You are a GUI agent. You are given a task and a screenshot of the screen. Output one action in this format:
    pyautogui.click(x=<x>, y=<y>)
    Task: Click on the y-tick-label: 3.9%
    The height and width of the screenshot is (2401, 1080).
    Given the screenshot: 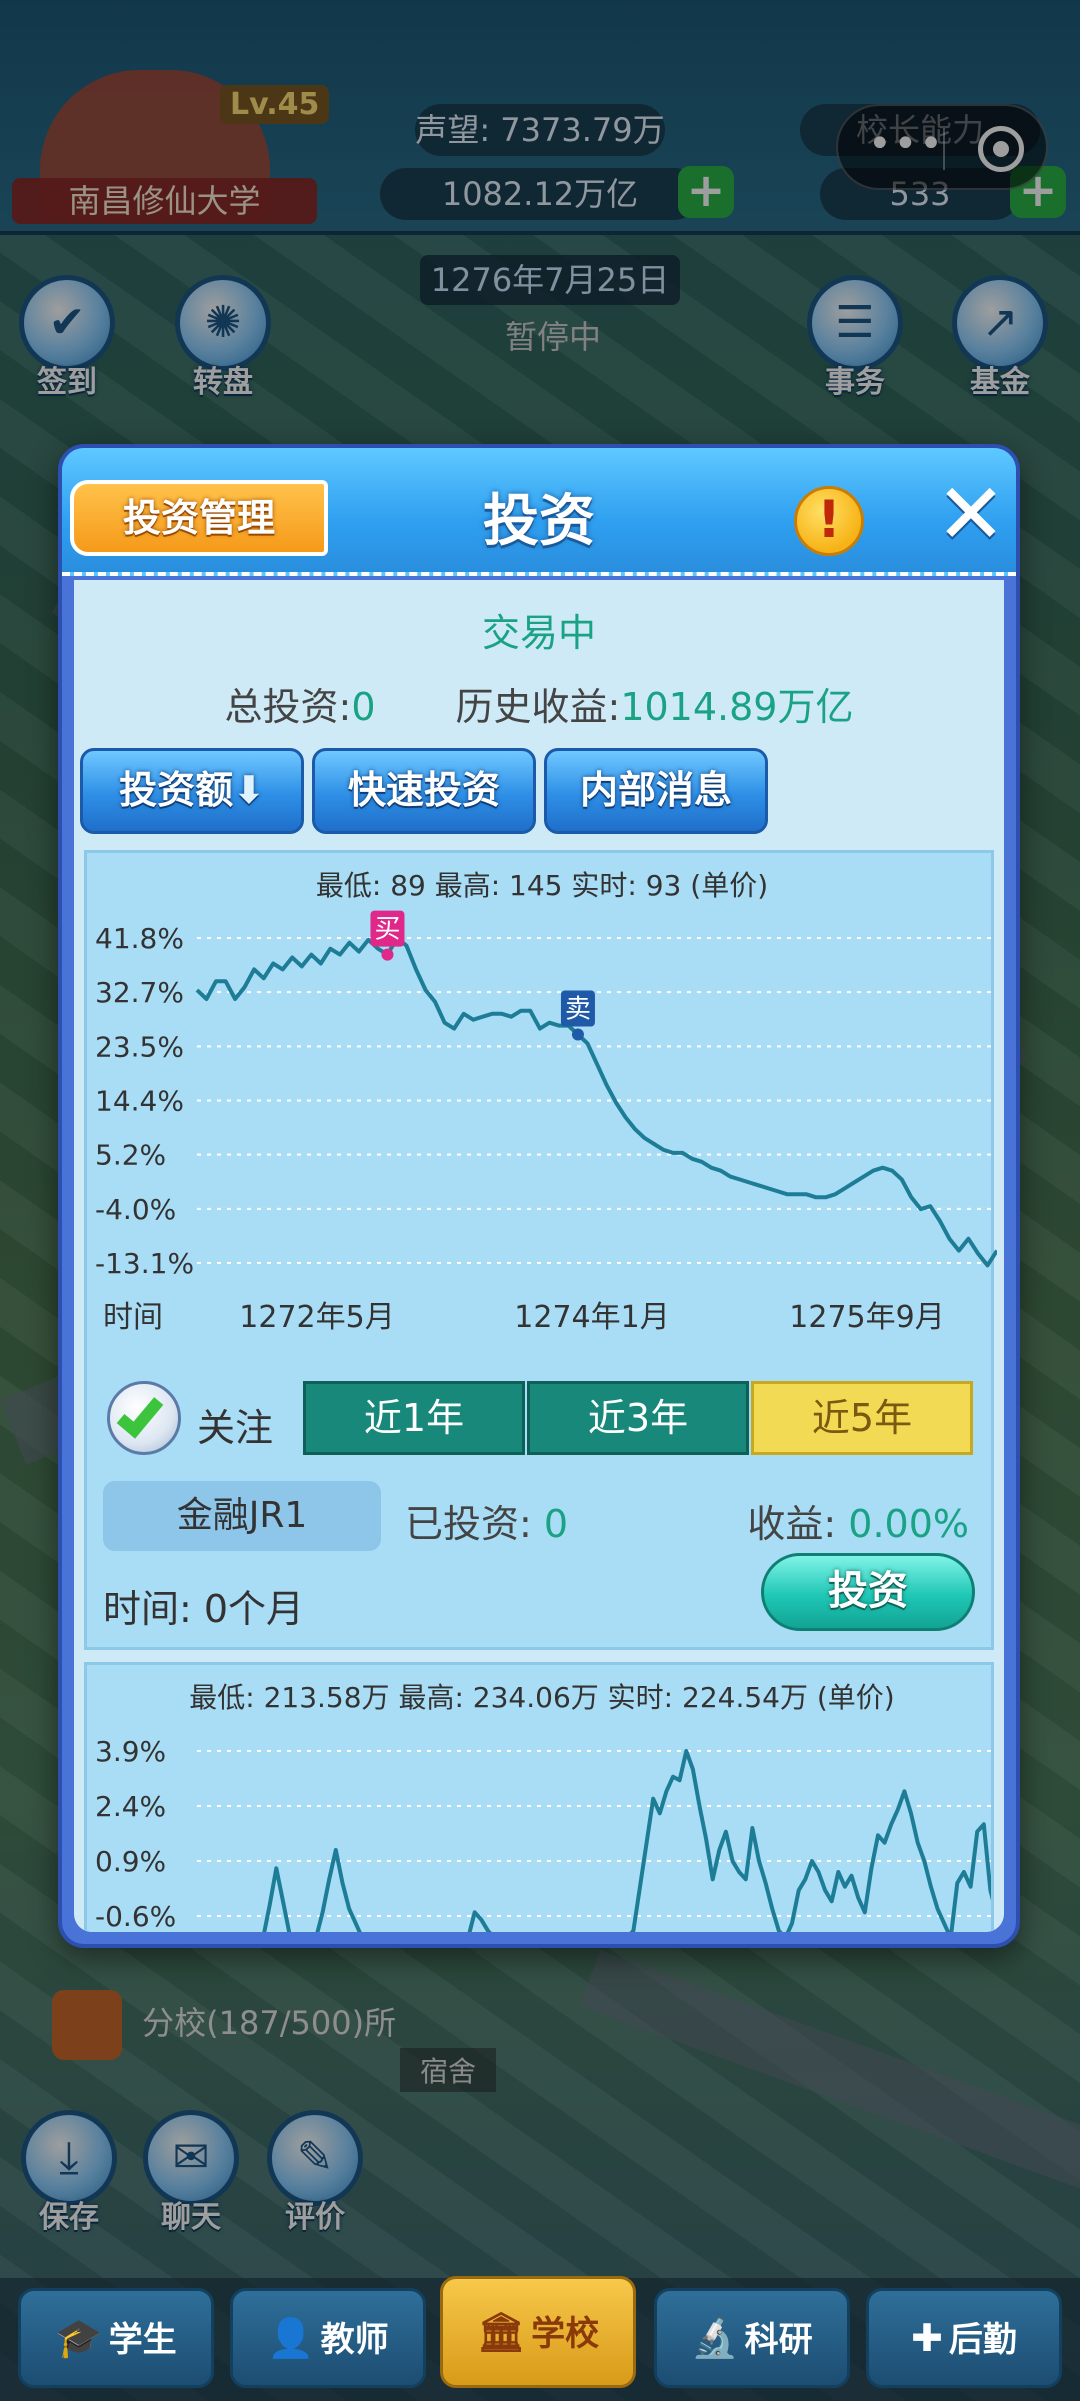 What is the action you would take?
    pyautogui.click(x=130, y=1751)
    